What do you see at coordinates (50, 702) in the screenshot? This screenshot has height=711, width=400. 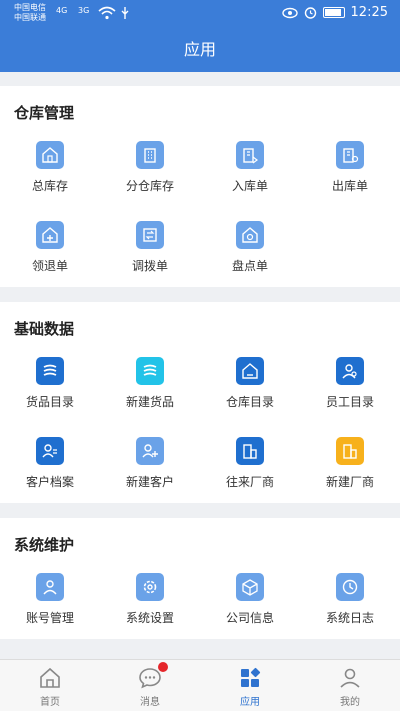 I see `tab-label: 首页` at bounding box center [50, 702].